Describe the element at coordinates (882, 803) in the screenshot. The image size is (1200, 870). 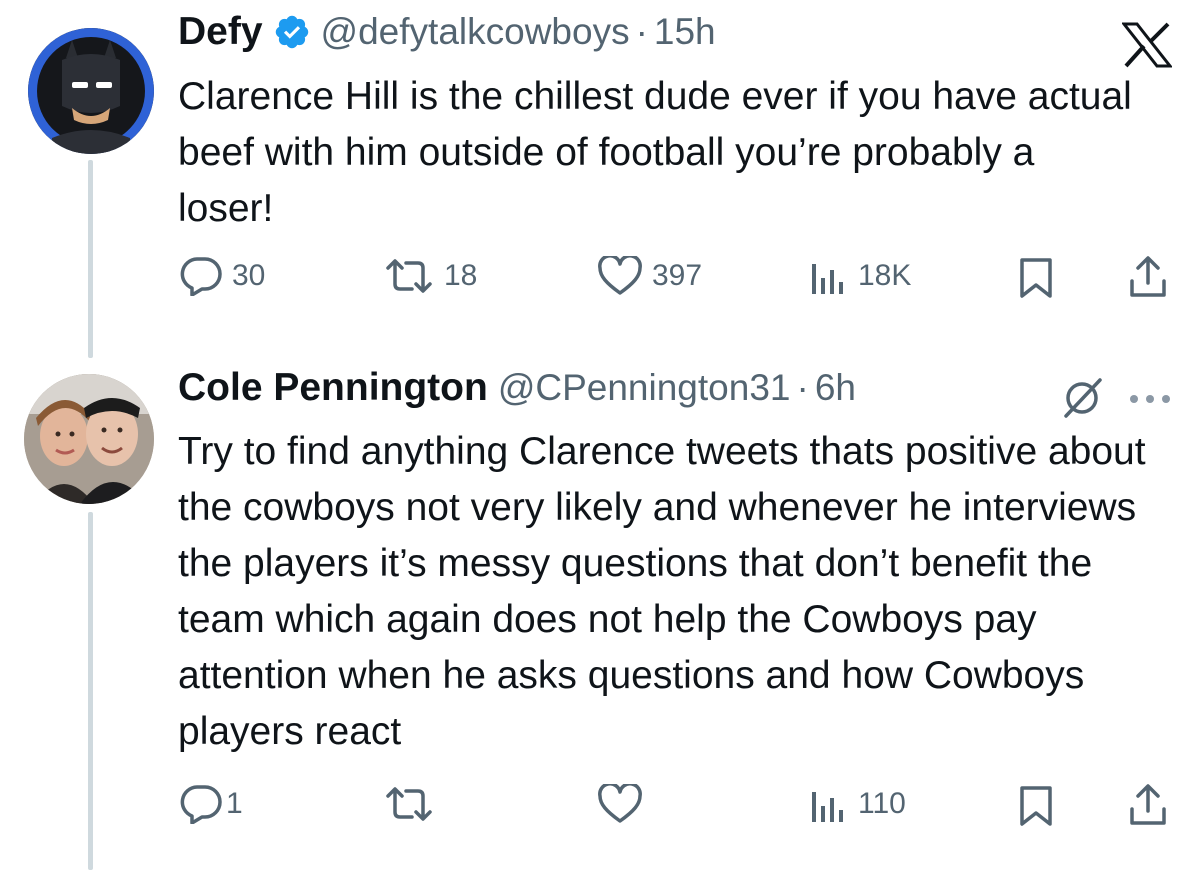
I see `views-count: 110` at that location.